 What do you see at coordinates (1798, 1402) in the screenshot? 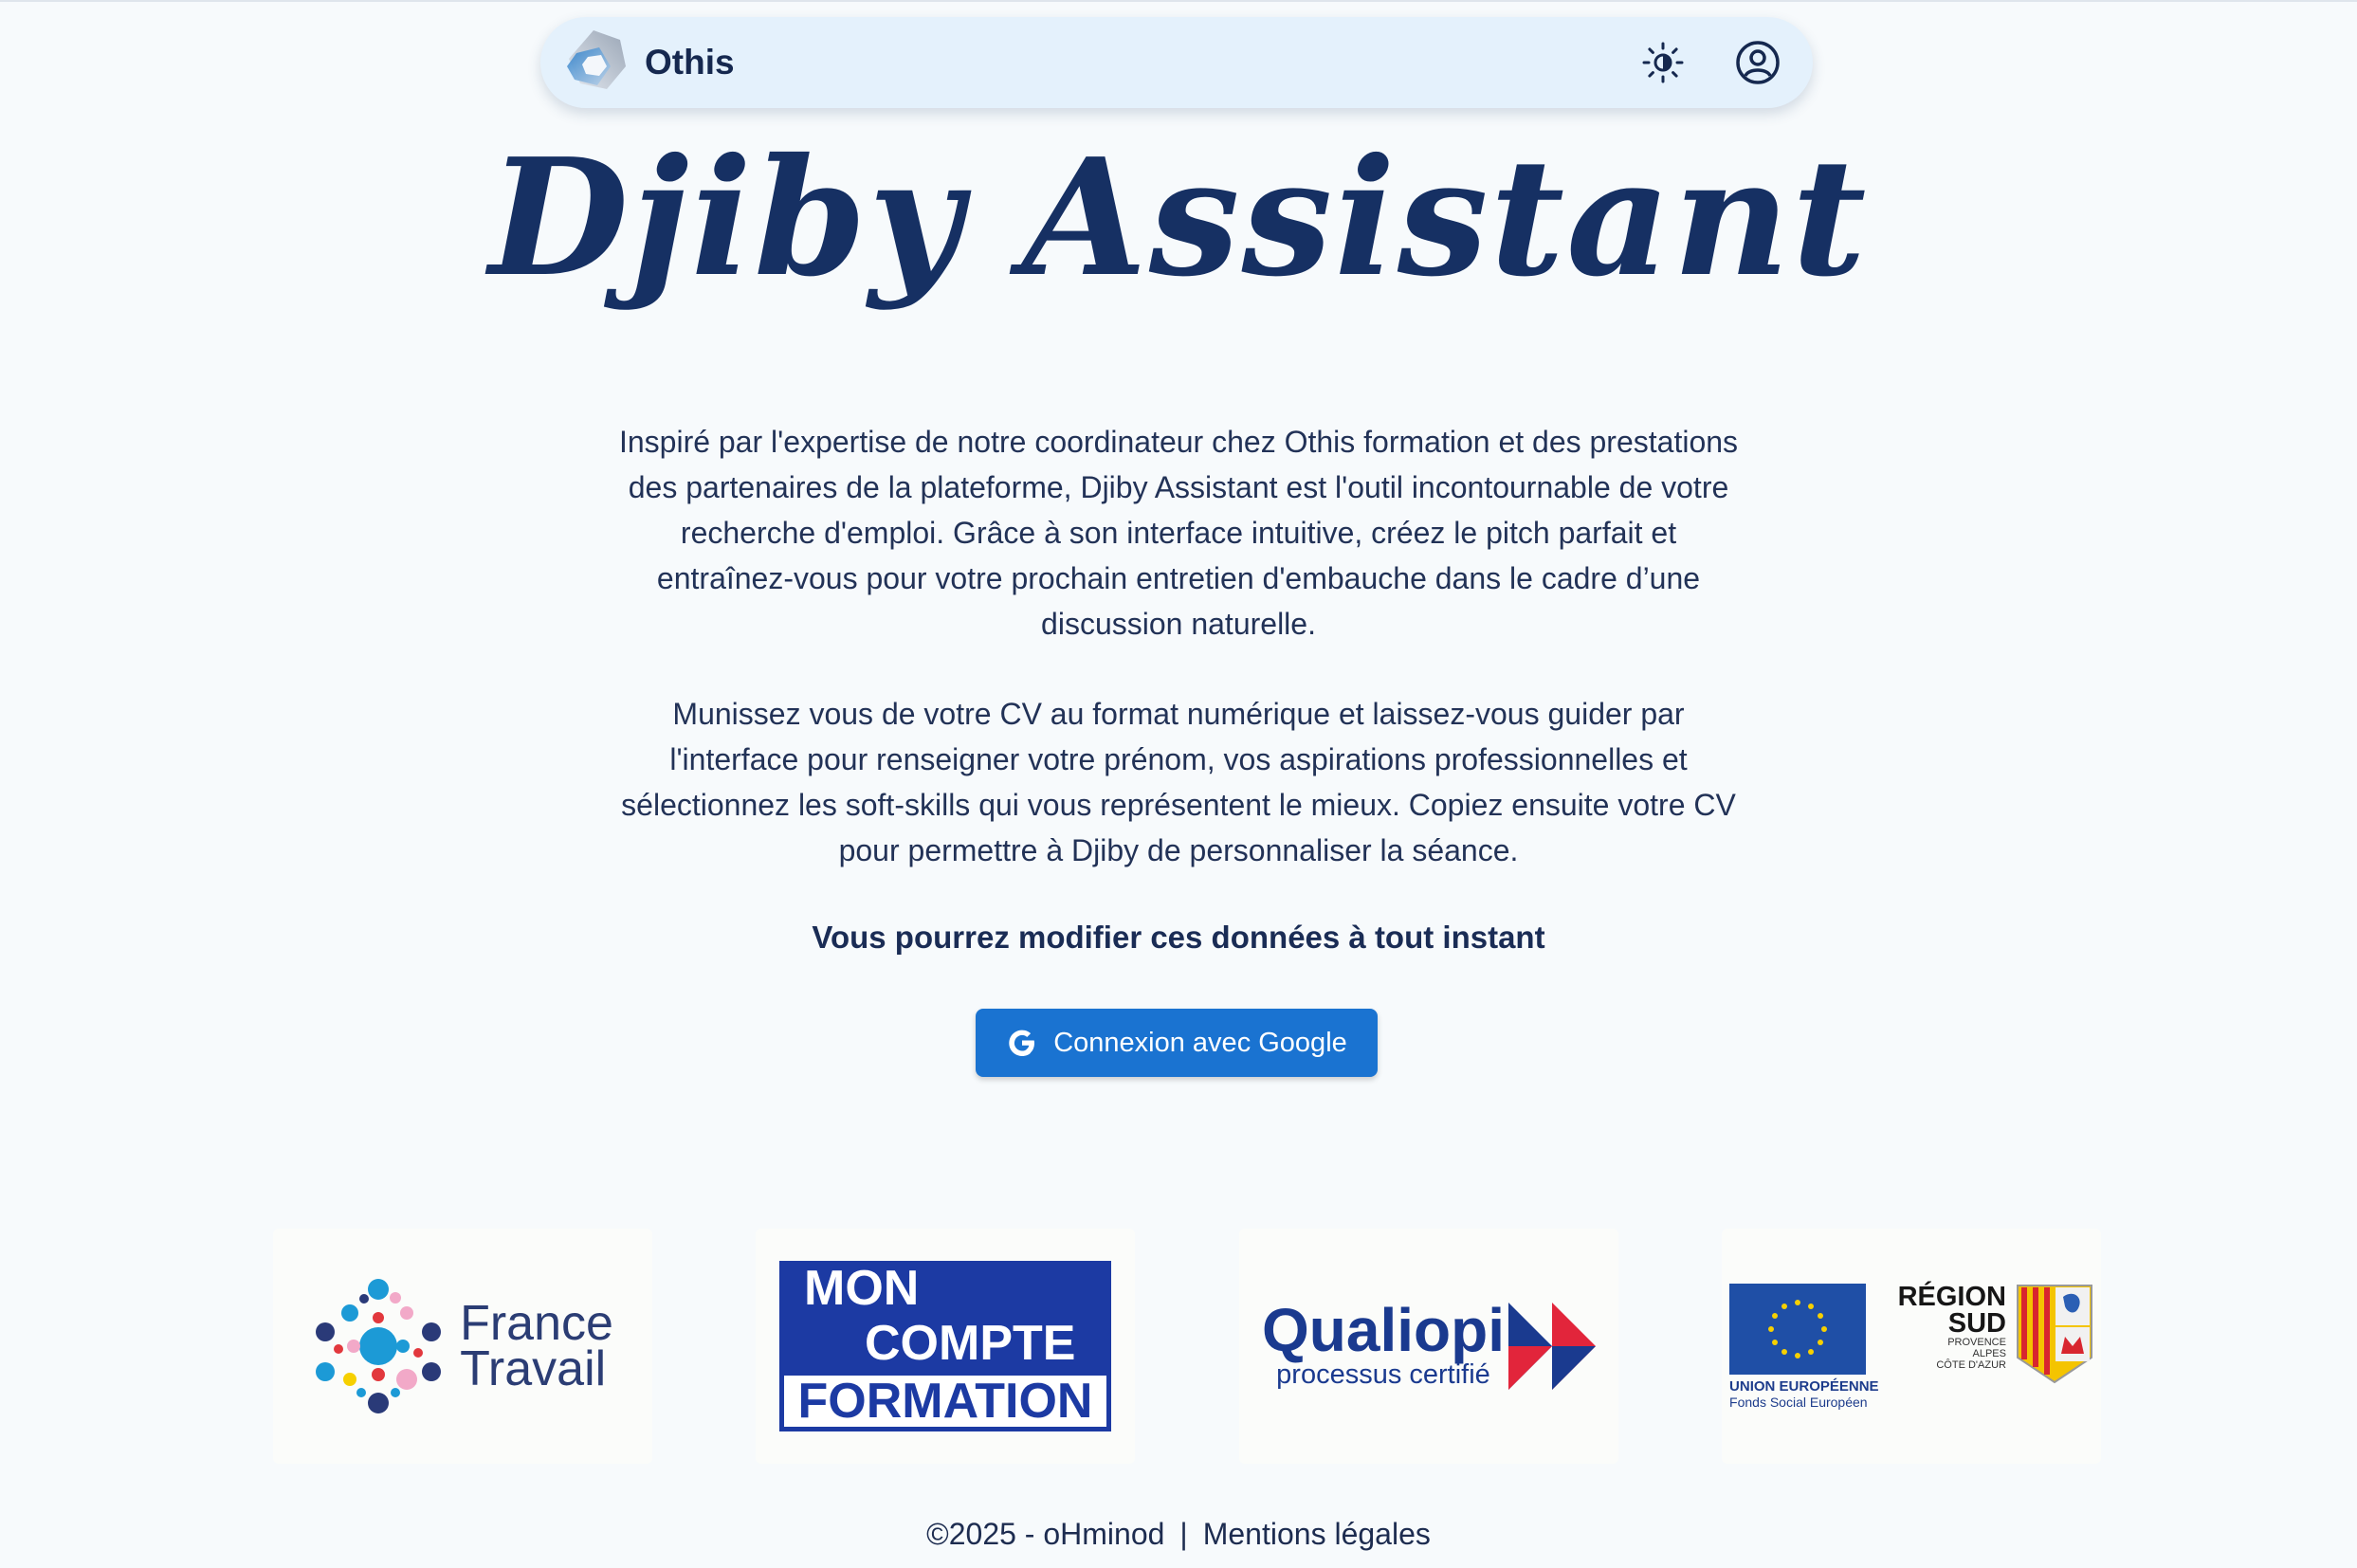
I see `eu-label-2: Fonds Social Européen` at bounding box center [1798, 1402].